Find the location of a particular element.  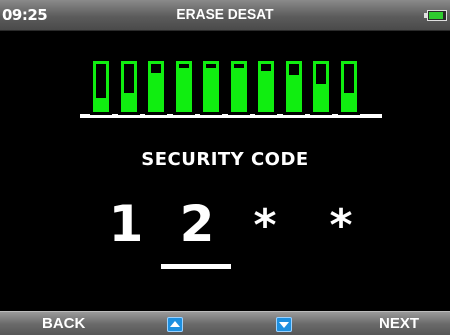

up-arrow-icon is located at coordinates (175, 324).